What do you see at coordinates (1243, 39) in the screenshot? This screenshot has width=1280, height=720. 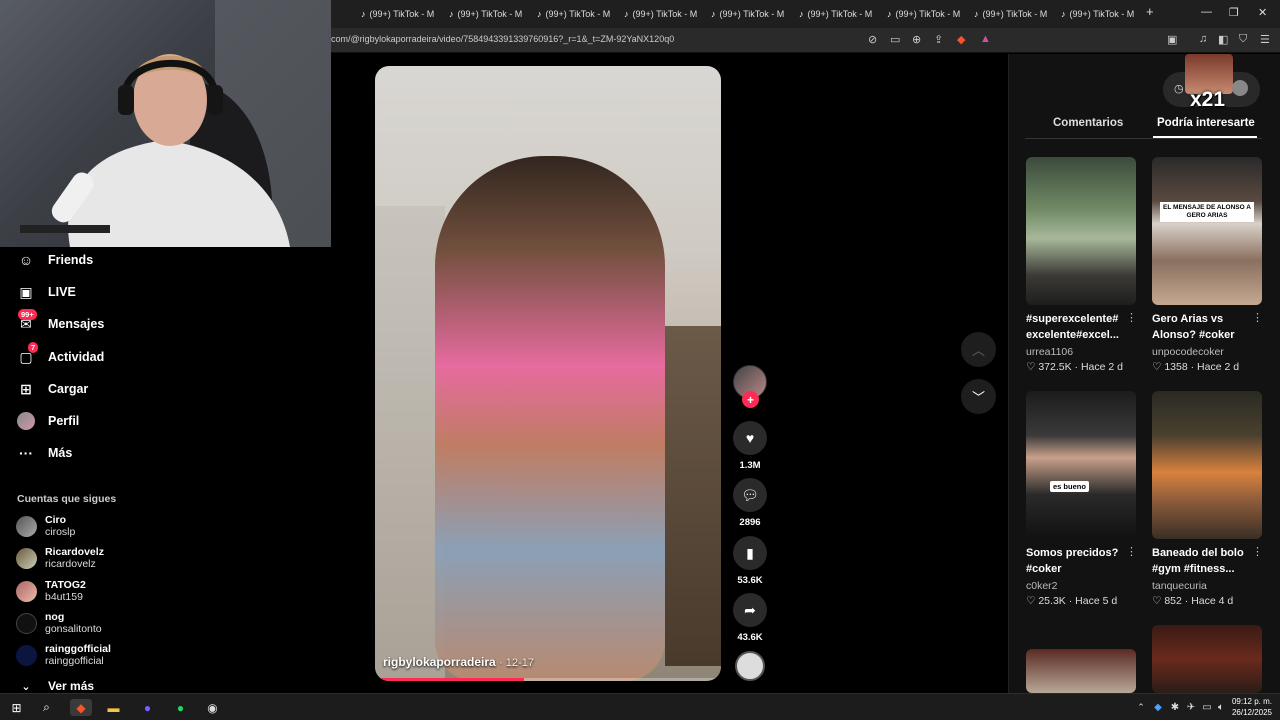 I see `vpn-icon: ⛉` at bounding box center [1243, 39].